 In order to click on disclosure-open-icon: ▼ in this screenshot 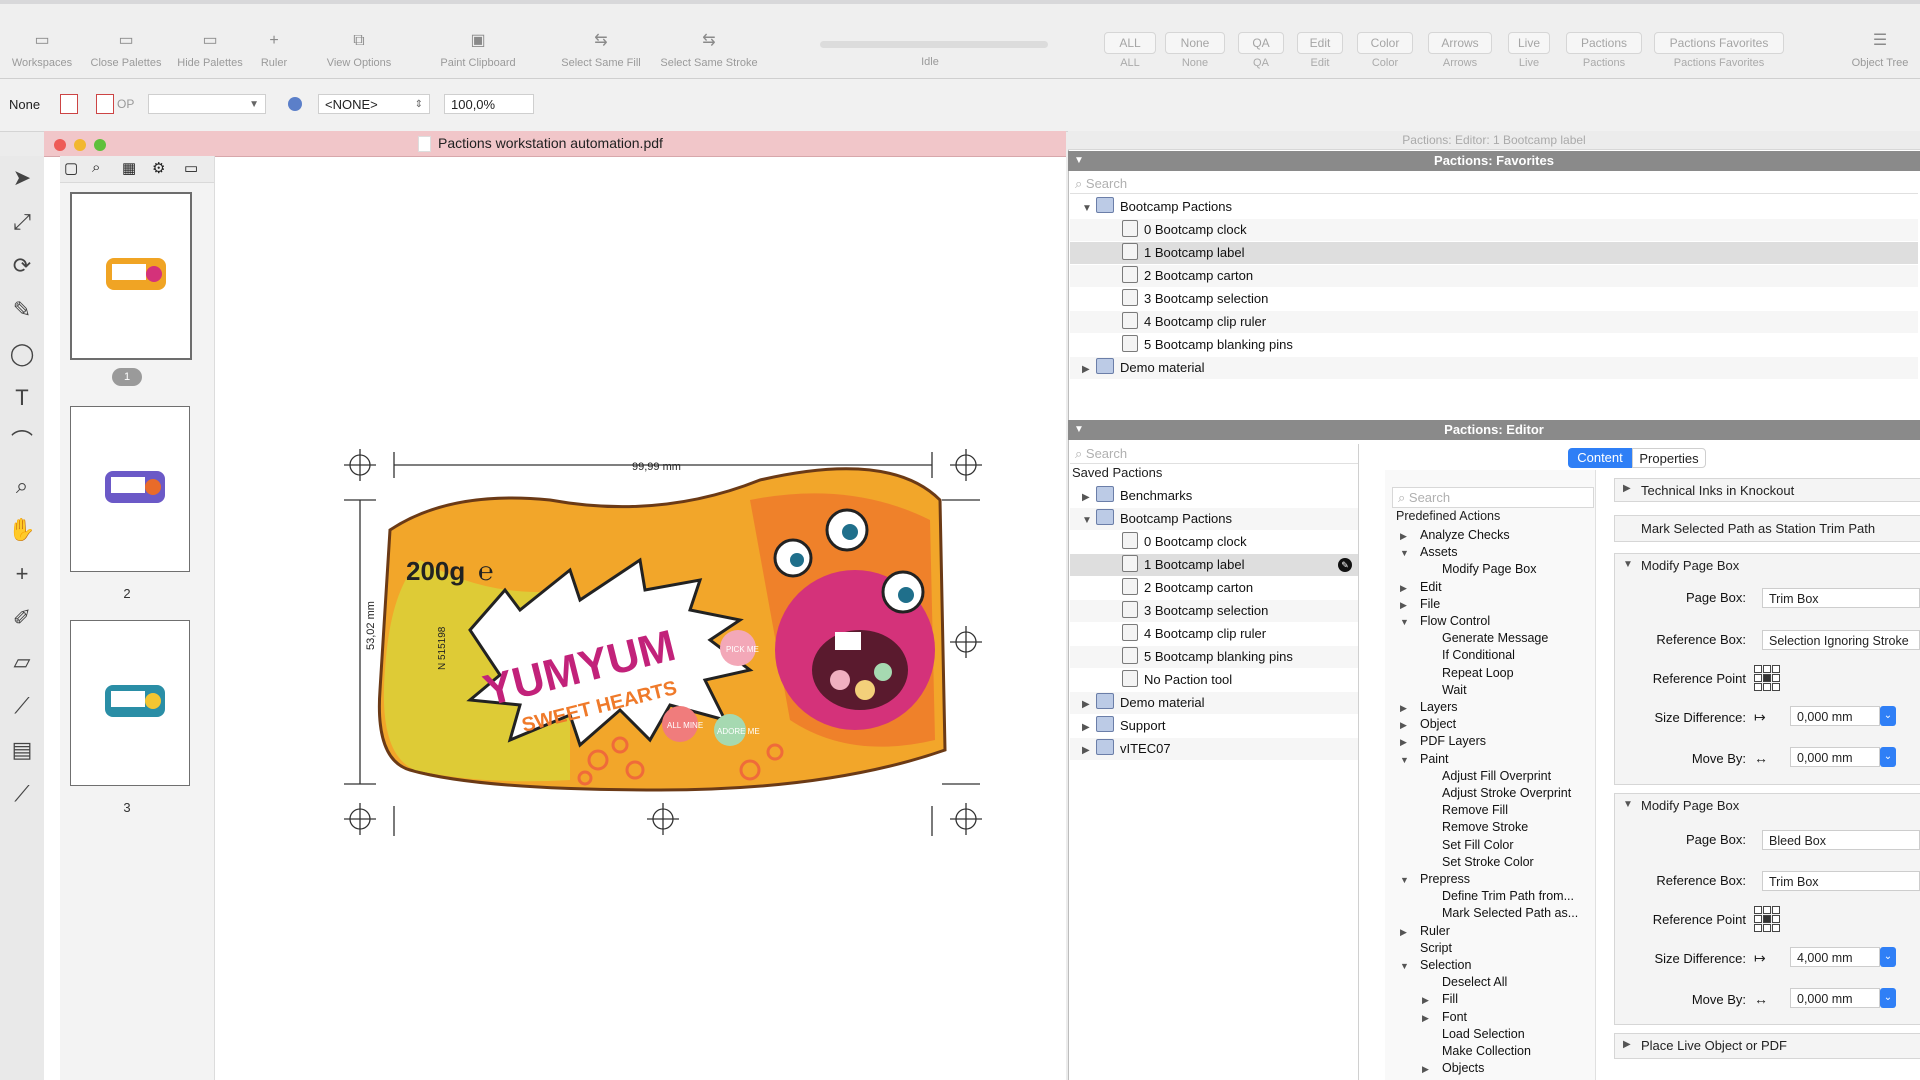, I will do `click(1089, 521)`.